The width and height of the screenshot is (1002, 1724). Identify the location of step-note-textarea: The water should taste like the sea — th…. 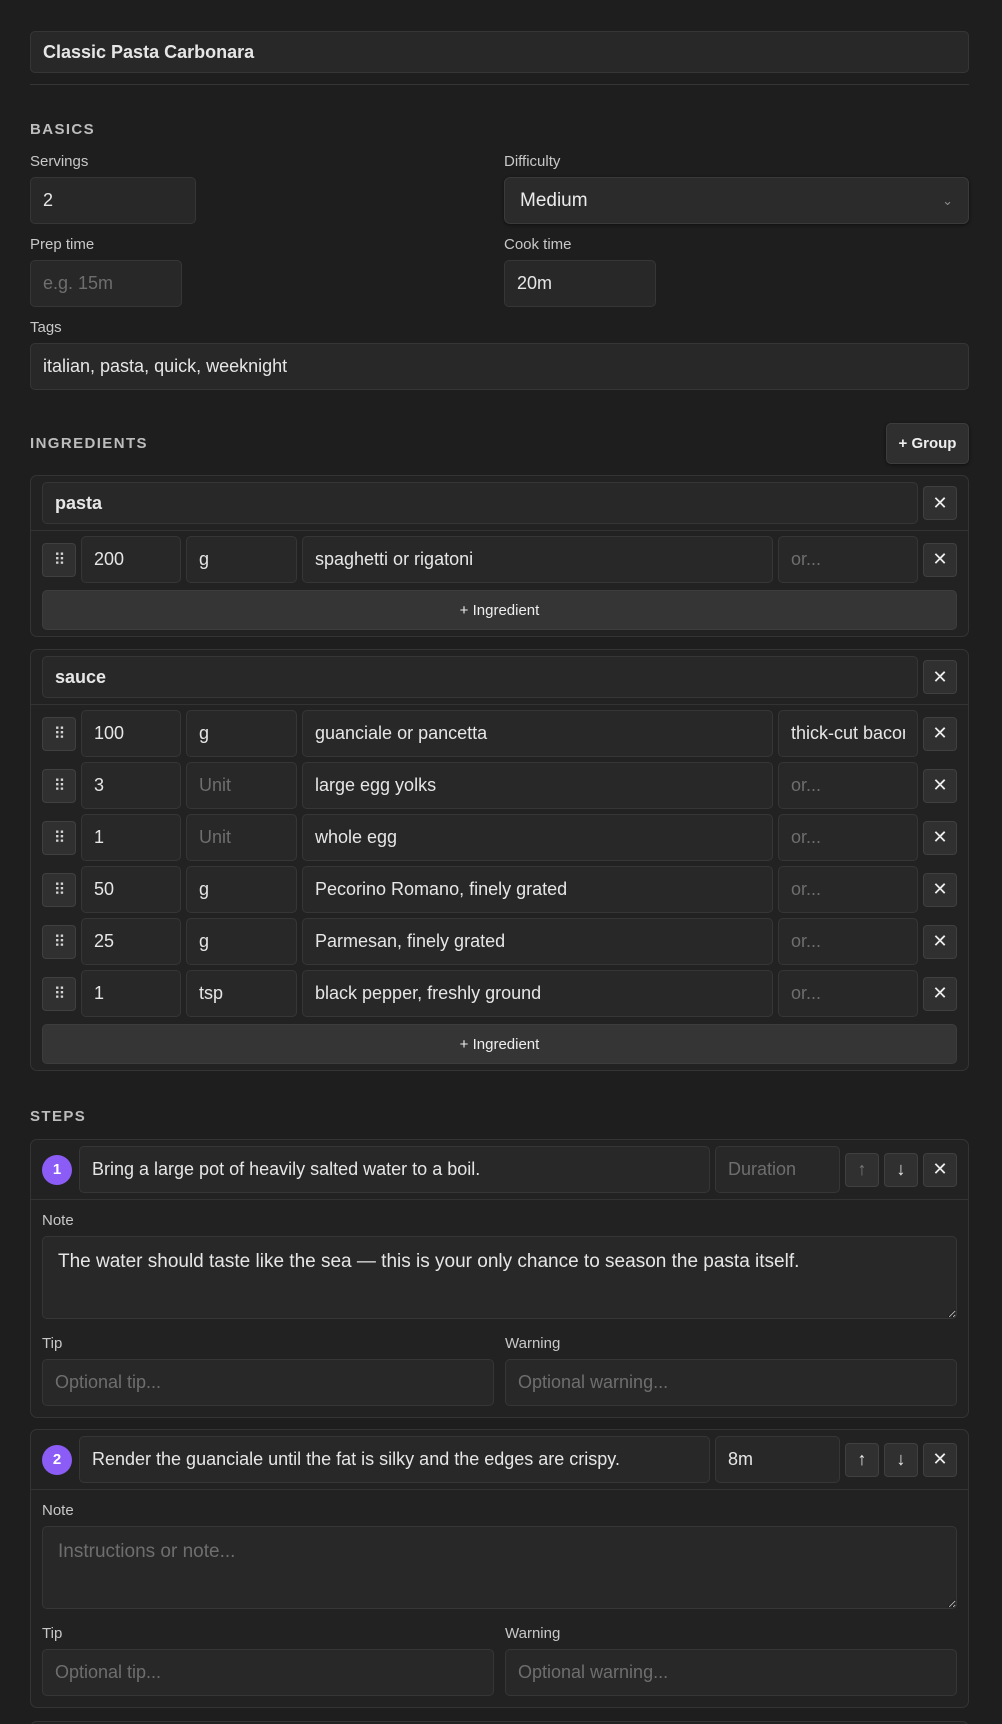
(499, 1277).